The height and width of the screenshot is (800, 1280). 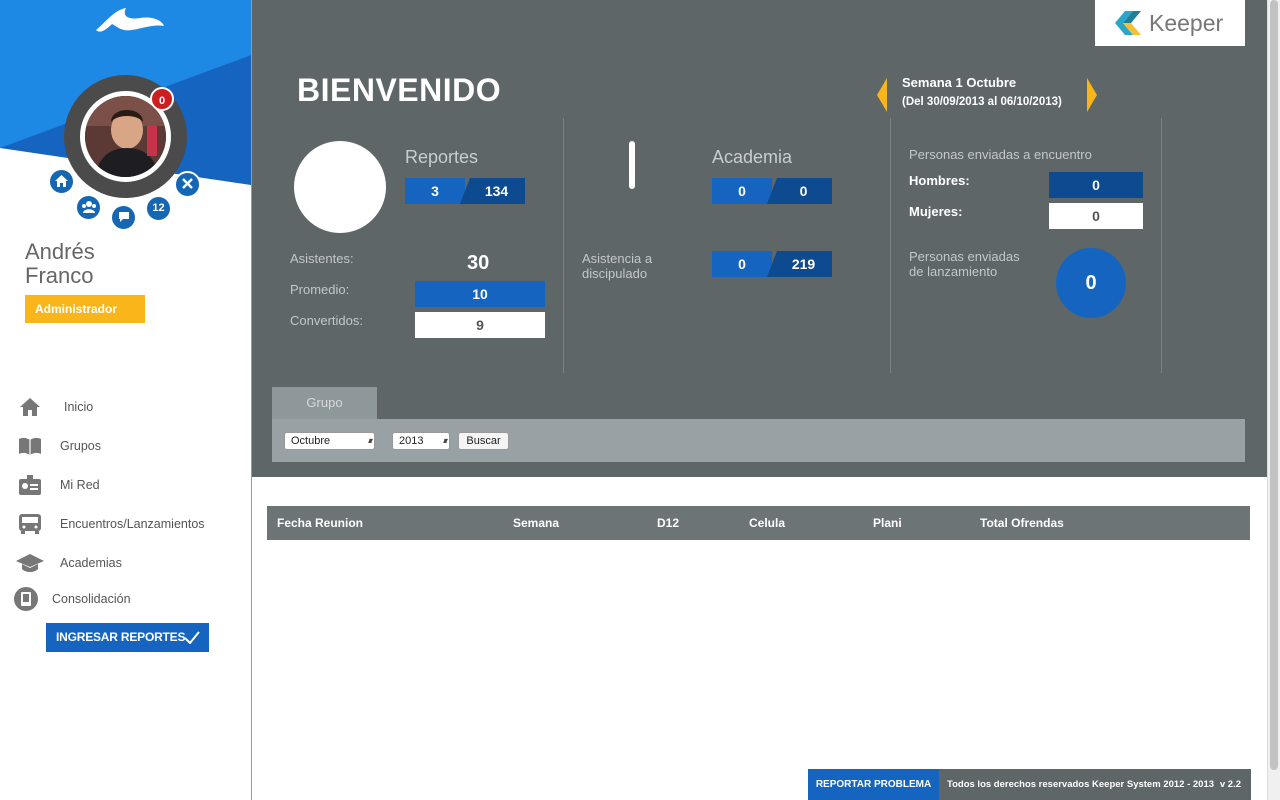 What do you see at coordinates (30, 446) in the screenshot?
I see `book-icon` at bounding box center [30, 446].